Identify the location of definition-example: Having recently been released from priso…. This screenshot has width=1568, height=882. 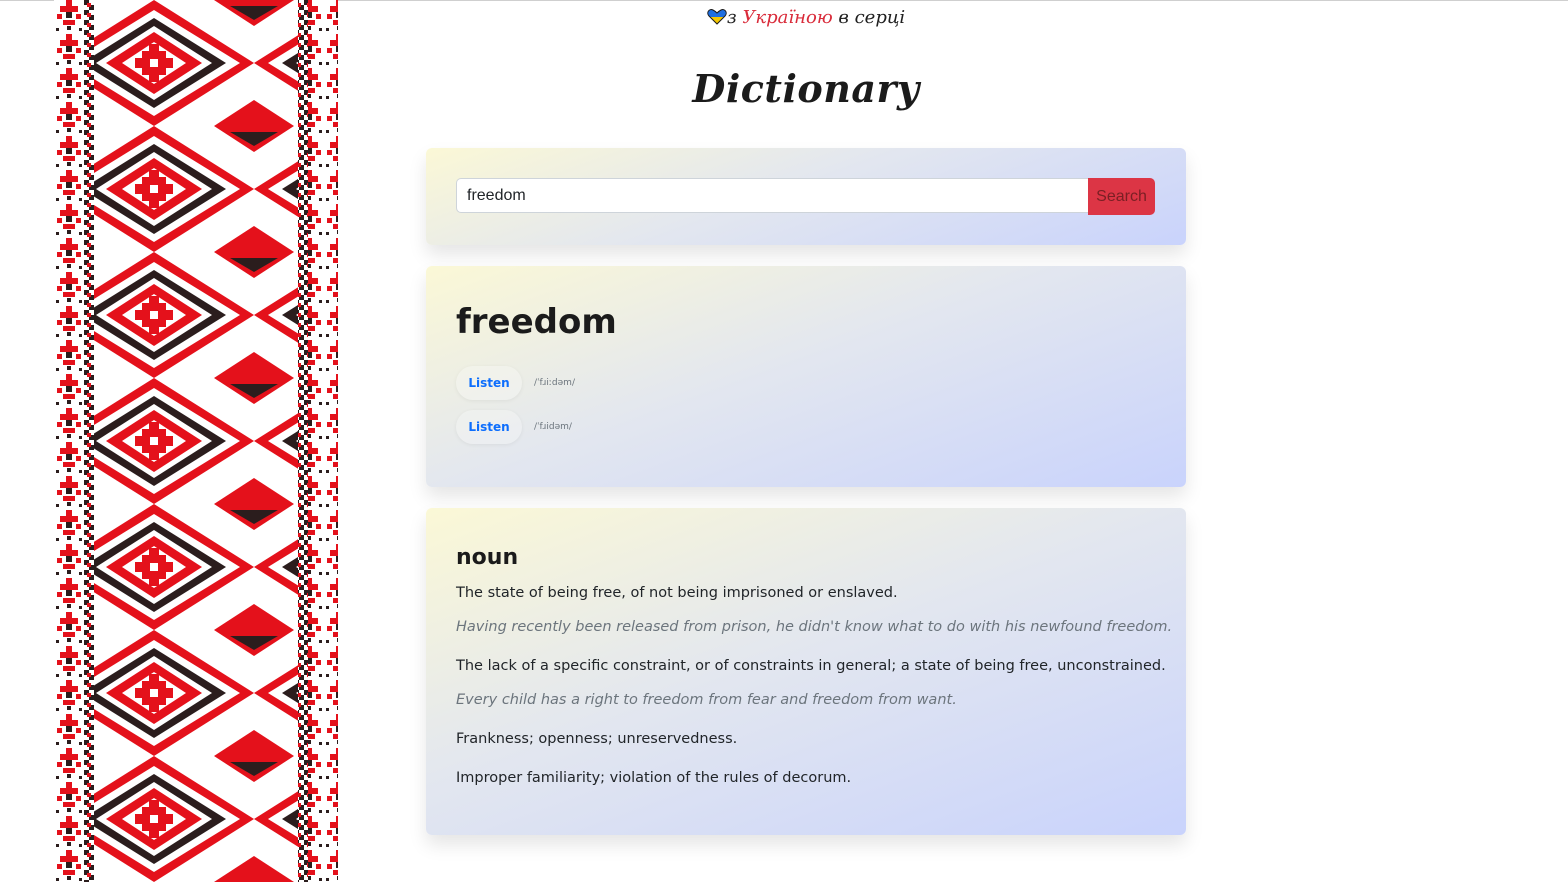
(814, 627).